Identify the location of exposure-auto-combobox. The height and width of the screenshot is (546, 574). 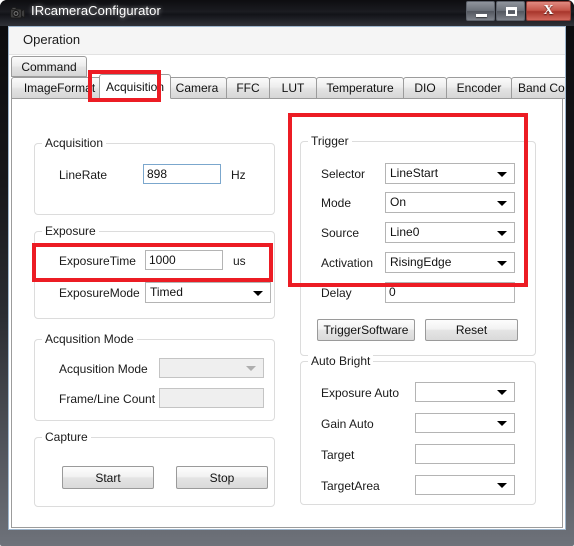
(465, 392).